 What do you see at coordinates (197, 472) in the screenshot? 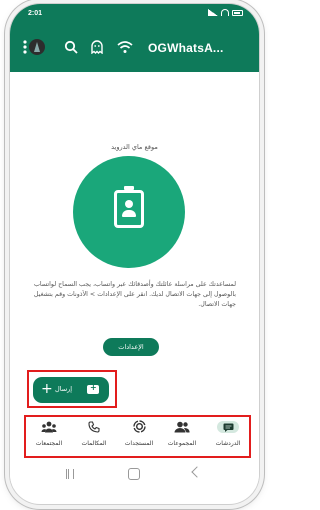
I see `back-icon` at bounding box center [197, 472].